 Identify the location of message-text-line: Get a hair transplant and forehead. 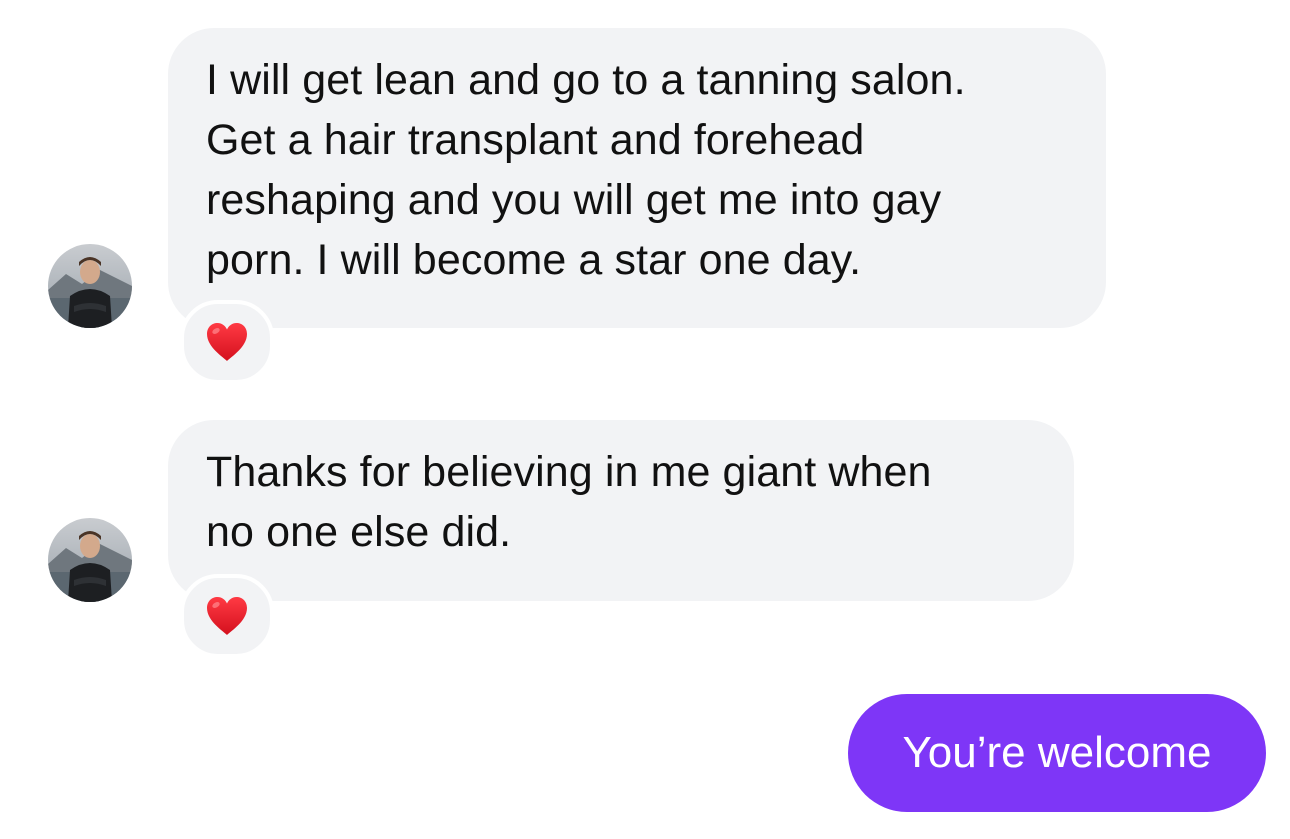
(535, 140).